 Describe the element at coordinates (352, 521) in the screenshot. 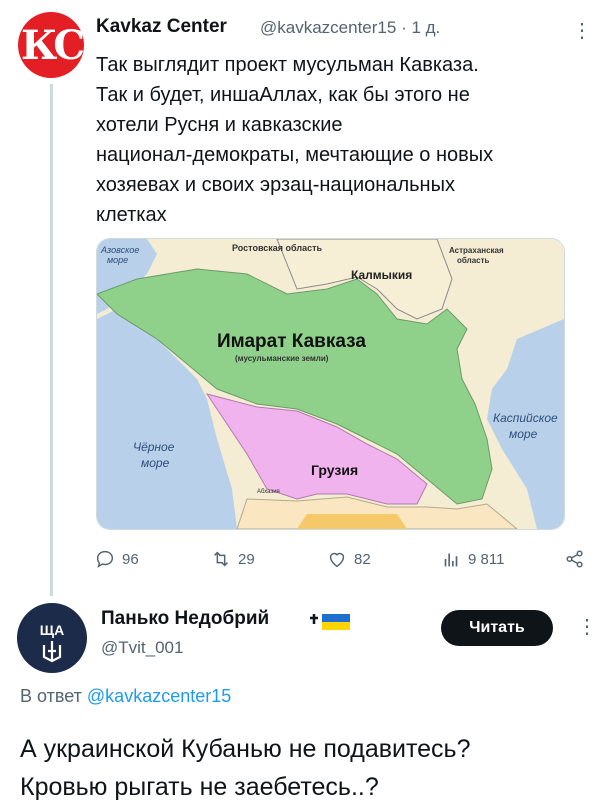

I see `armenia-patch` at that location.